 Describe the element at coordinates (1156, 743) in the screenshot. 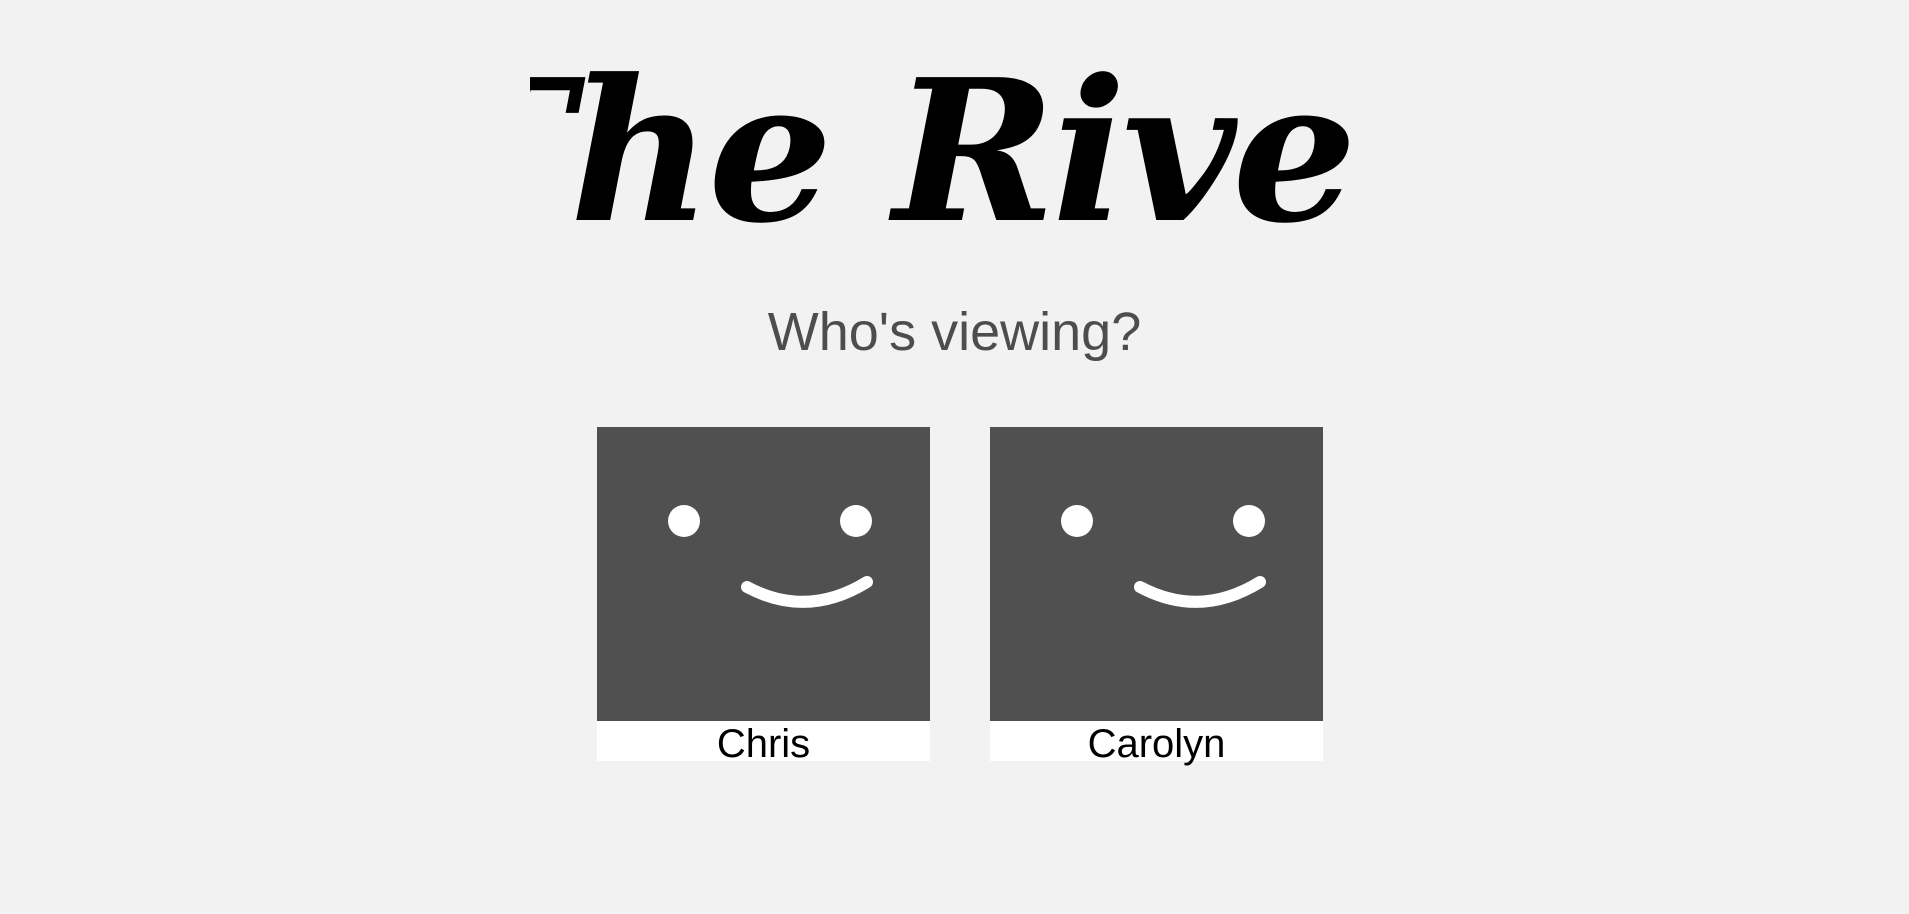

I see `profile-name: Carolyn` at that location.